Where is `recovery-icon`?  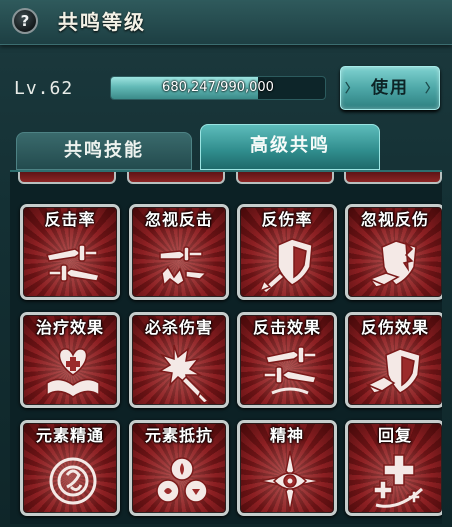
recovery-icon is located at coordinates (398, 481).